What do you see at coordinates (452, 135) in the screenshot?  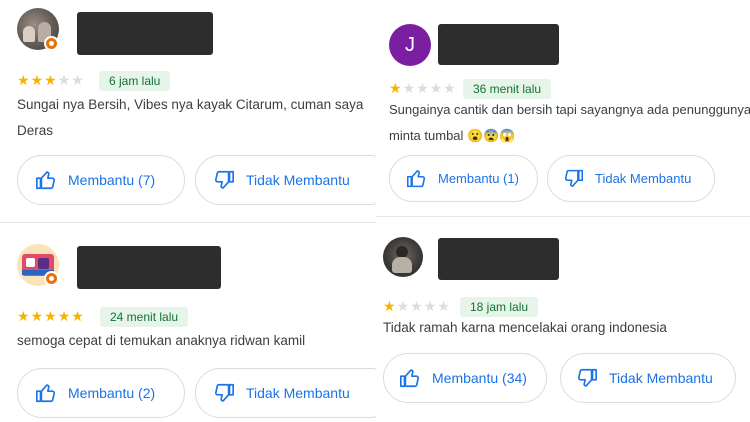 I see `review-text-line: minta tumbal 😮😨😱` at bounding box center [452, 135].